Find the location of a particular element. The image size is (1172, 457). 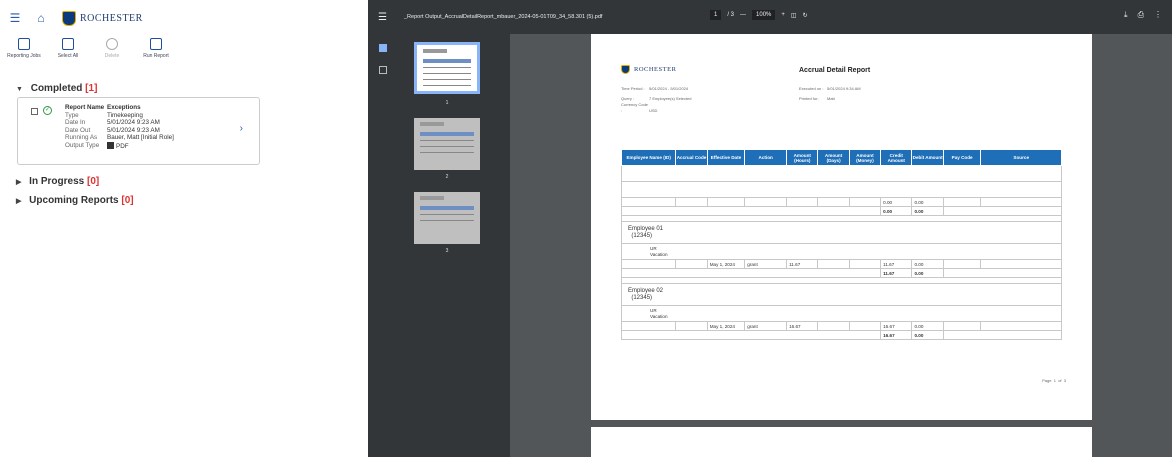

in-progress-section-header: ▶ In Progress [0] is located at coordinates (57, 181).